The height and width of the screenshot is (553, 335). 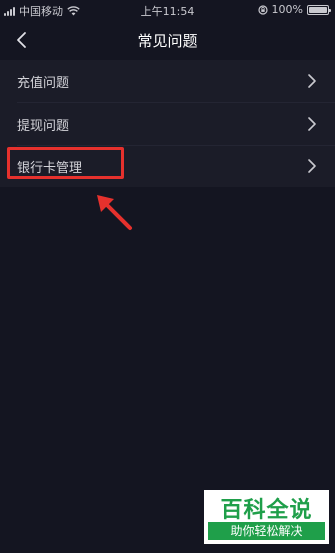 What do you see at coordinates (65, 163) in the screenshot?
I see `highlight-box` at bounding box center [65, 163].